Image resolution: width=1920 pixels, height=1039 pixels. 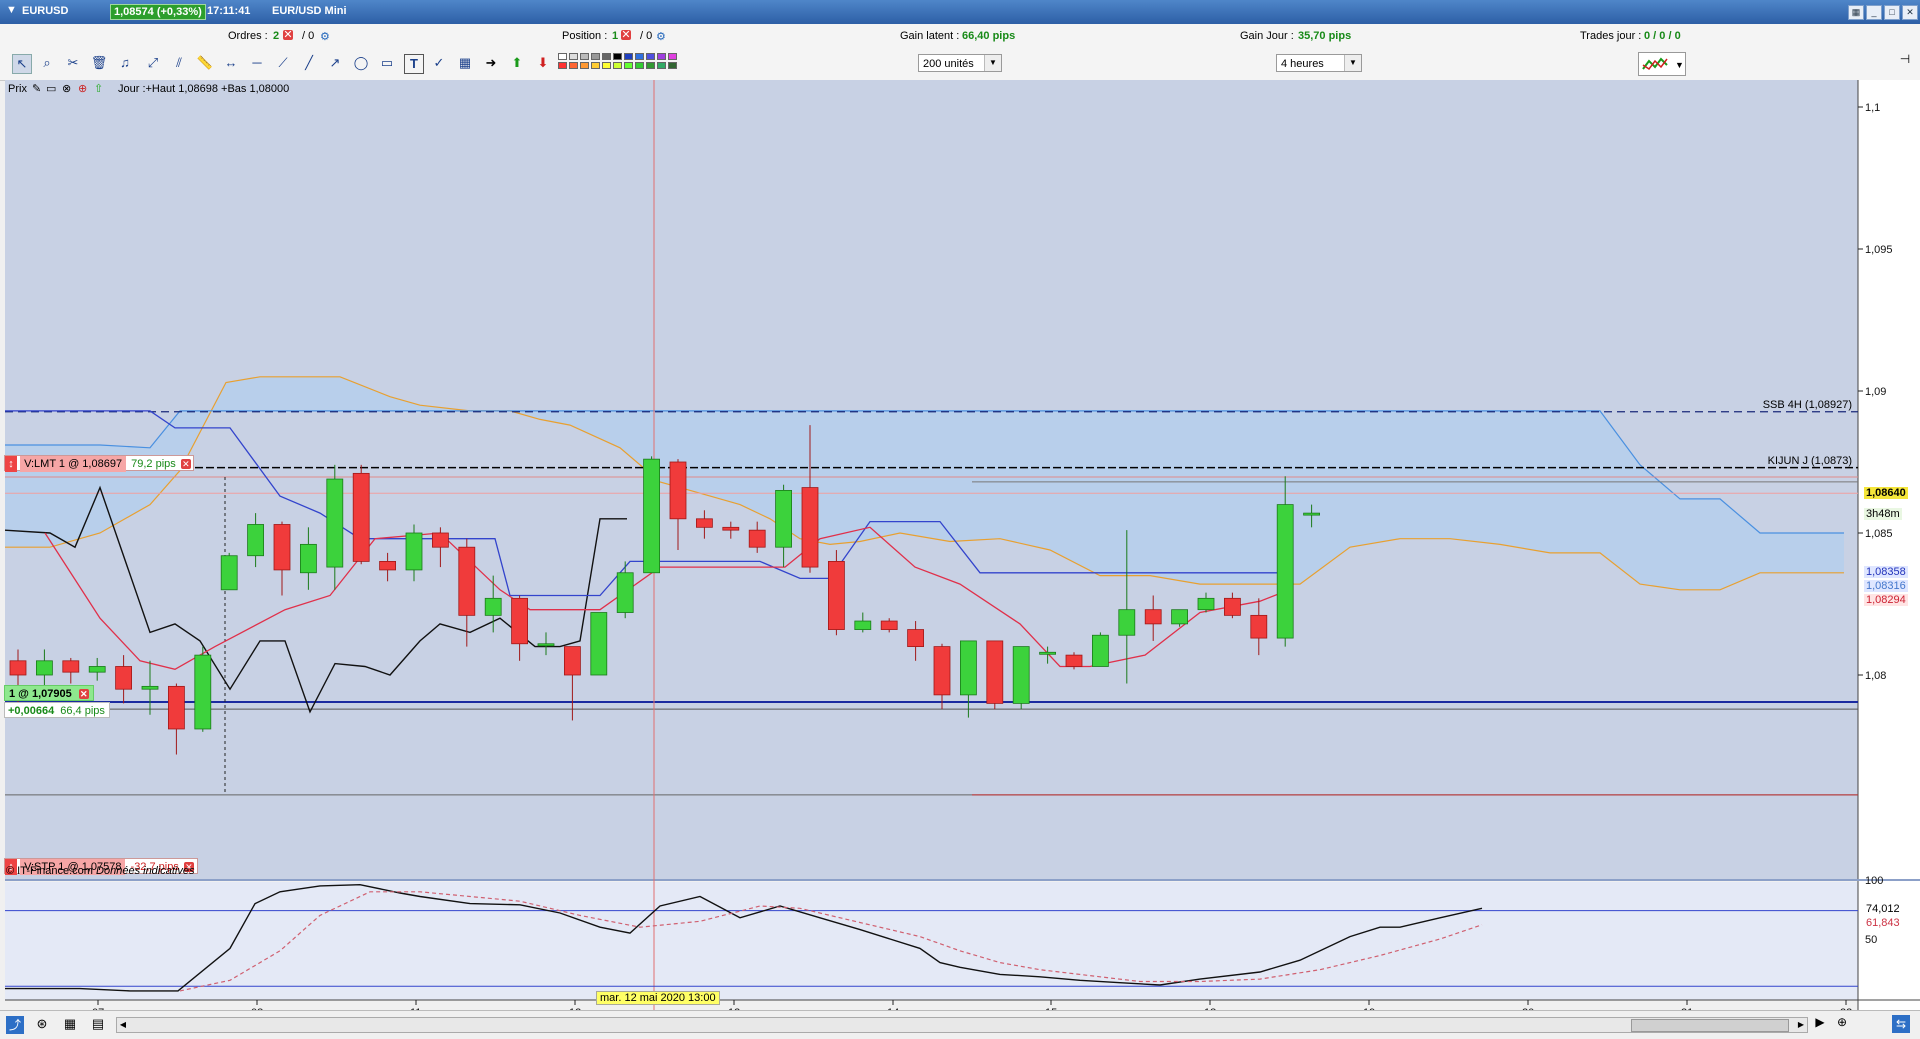 What do you see at coordinates (1886, 586) in the screenshot?
I see `ssa-value-label: 1,08316` at bounding box center [1886, 586].